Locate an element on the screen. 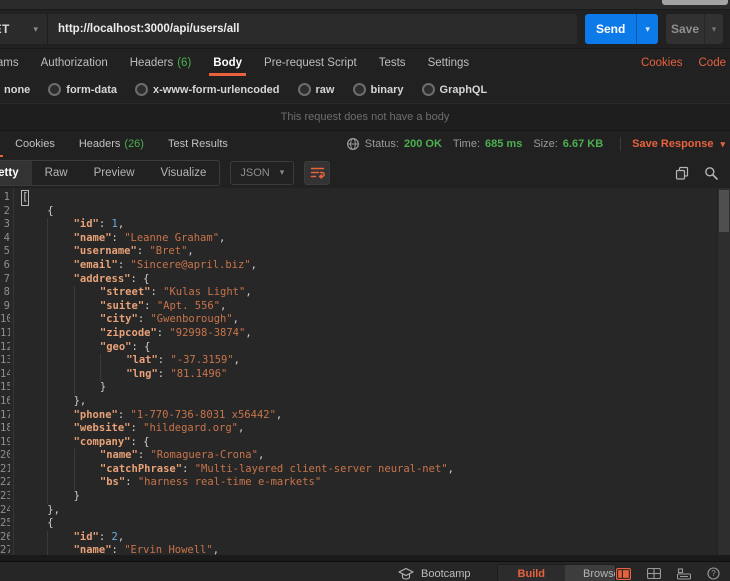  tab-body: Body is located at coordinates (227, 62).